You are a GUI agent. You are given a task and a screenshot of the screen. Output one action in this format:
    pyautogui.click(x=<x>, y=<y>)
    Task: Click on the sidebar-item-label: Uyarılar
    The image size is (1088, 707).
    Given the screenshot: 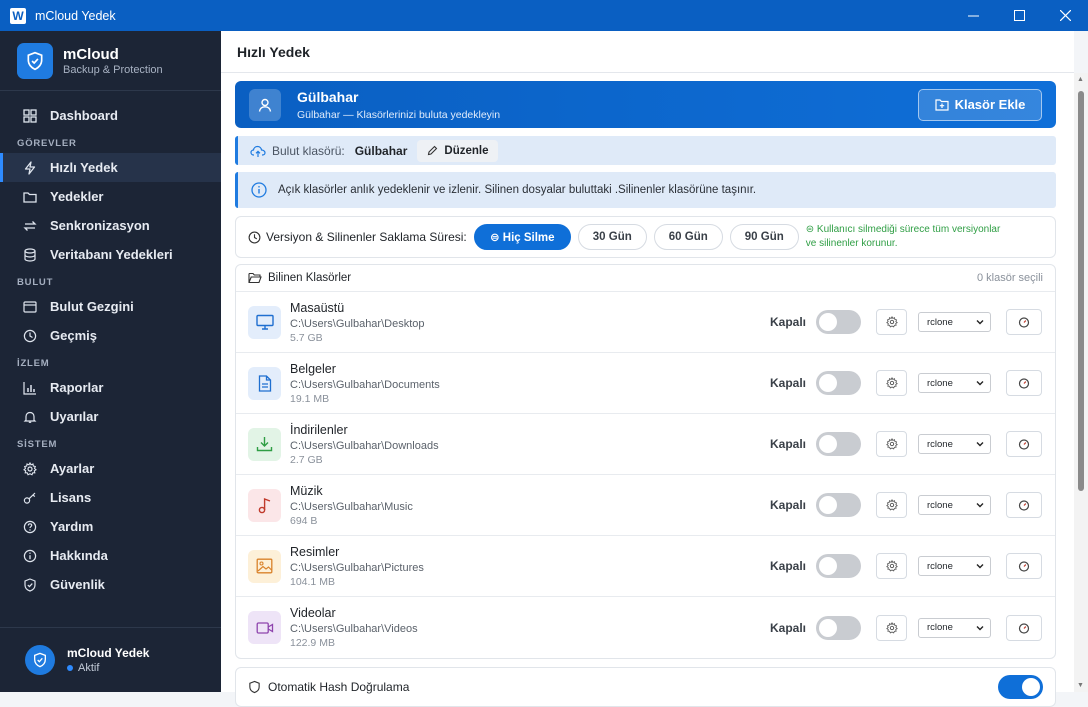 What is the action you would take?
    pyautogui.click(x=74, y=416)
    